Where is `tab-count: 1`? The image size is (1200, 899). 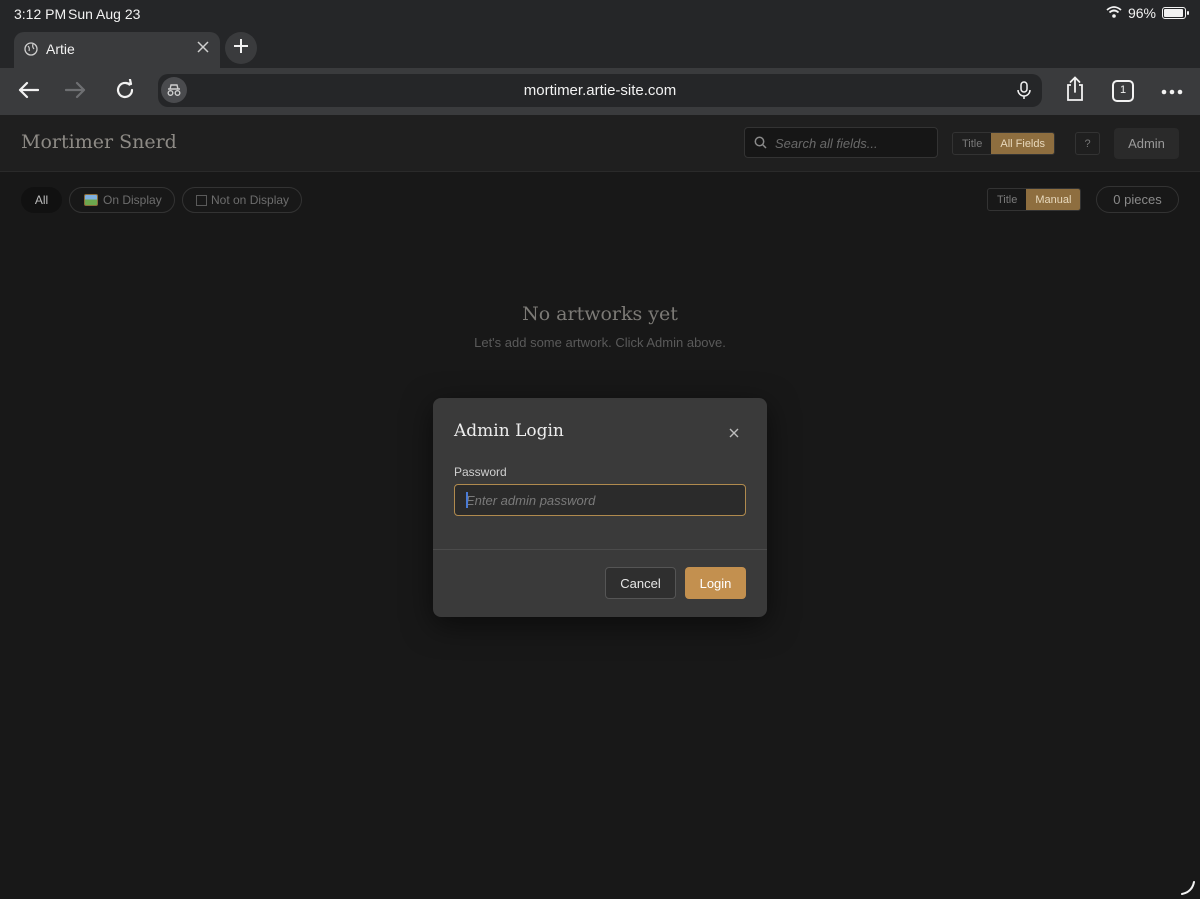
tab-count: 1 is located at coordinates (1123, 90).